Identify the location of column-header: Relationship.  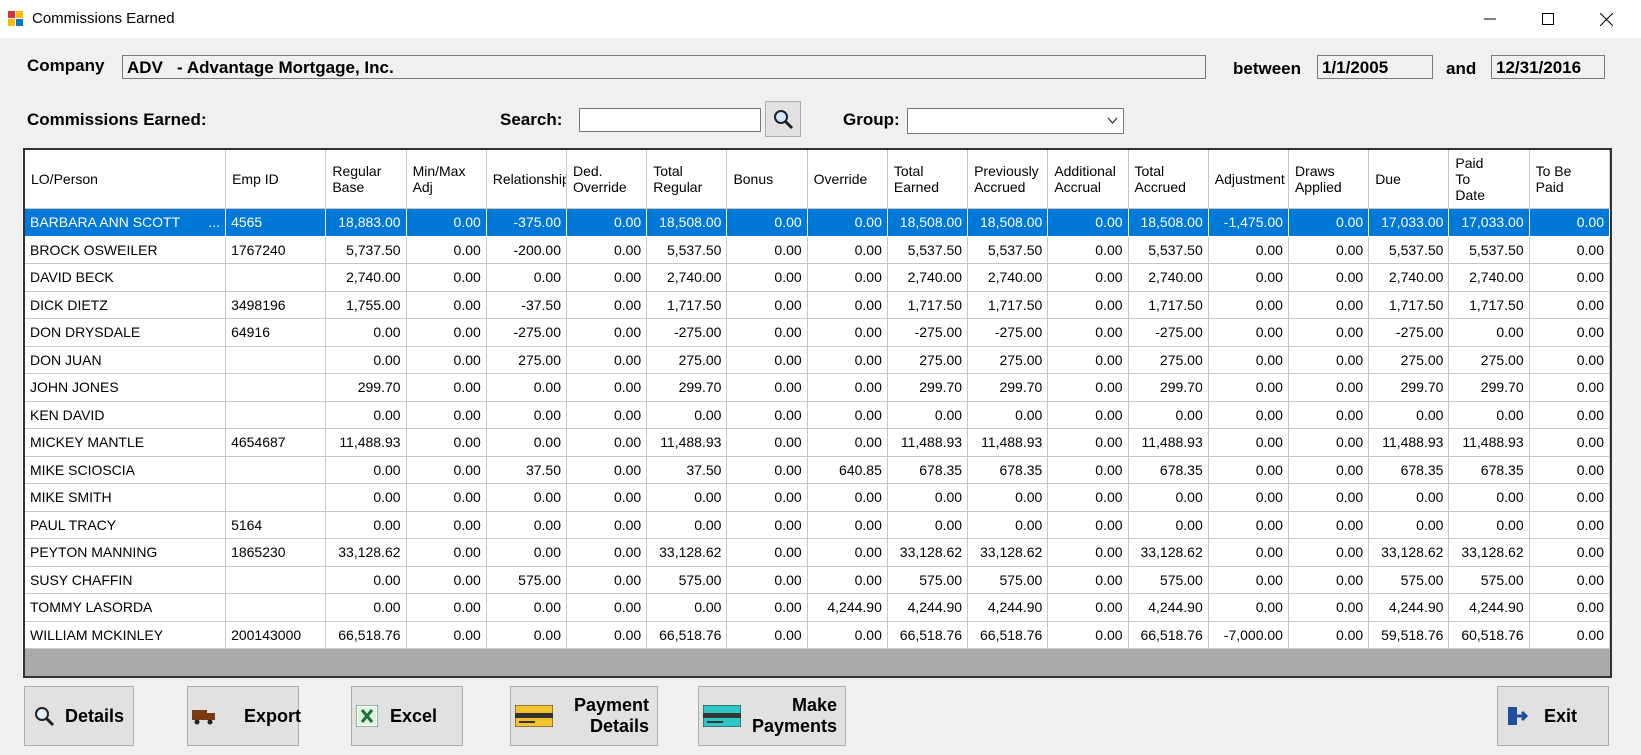
(527, 179).